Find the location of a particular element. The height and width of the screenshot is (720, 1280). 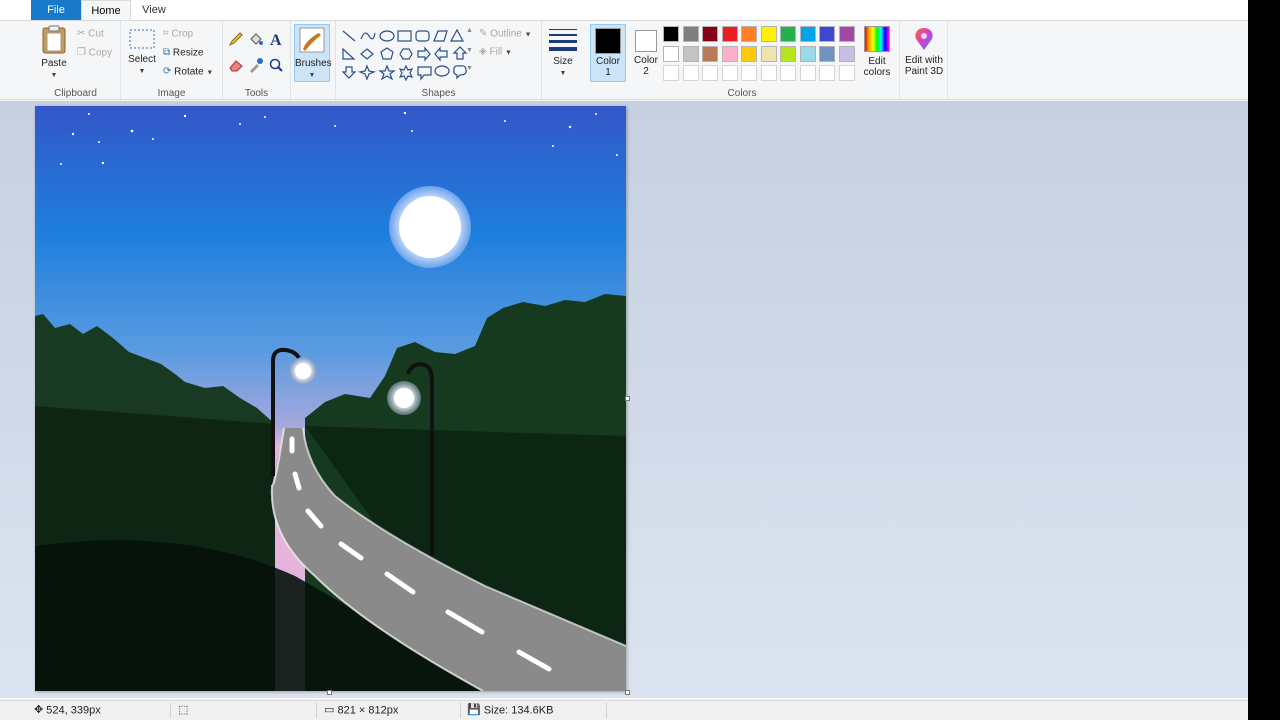

status-divider is located at coordinates (170, 710).